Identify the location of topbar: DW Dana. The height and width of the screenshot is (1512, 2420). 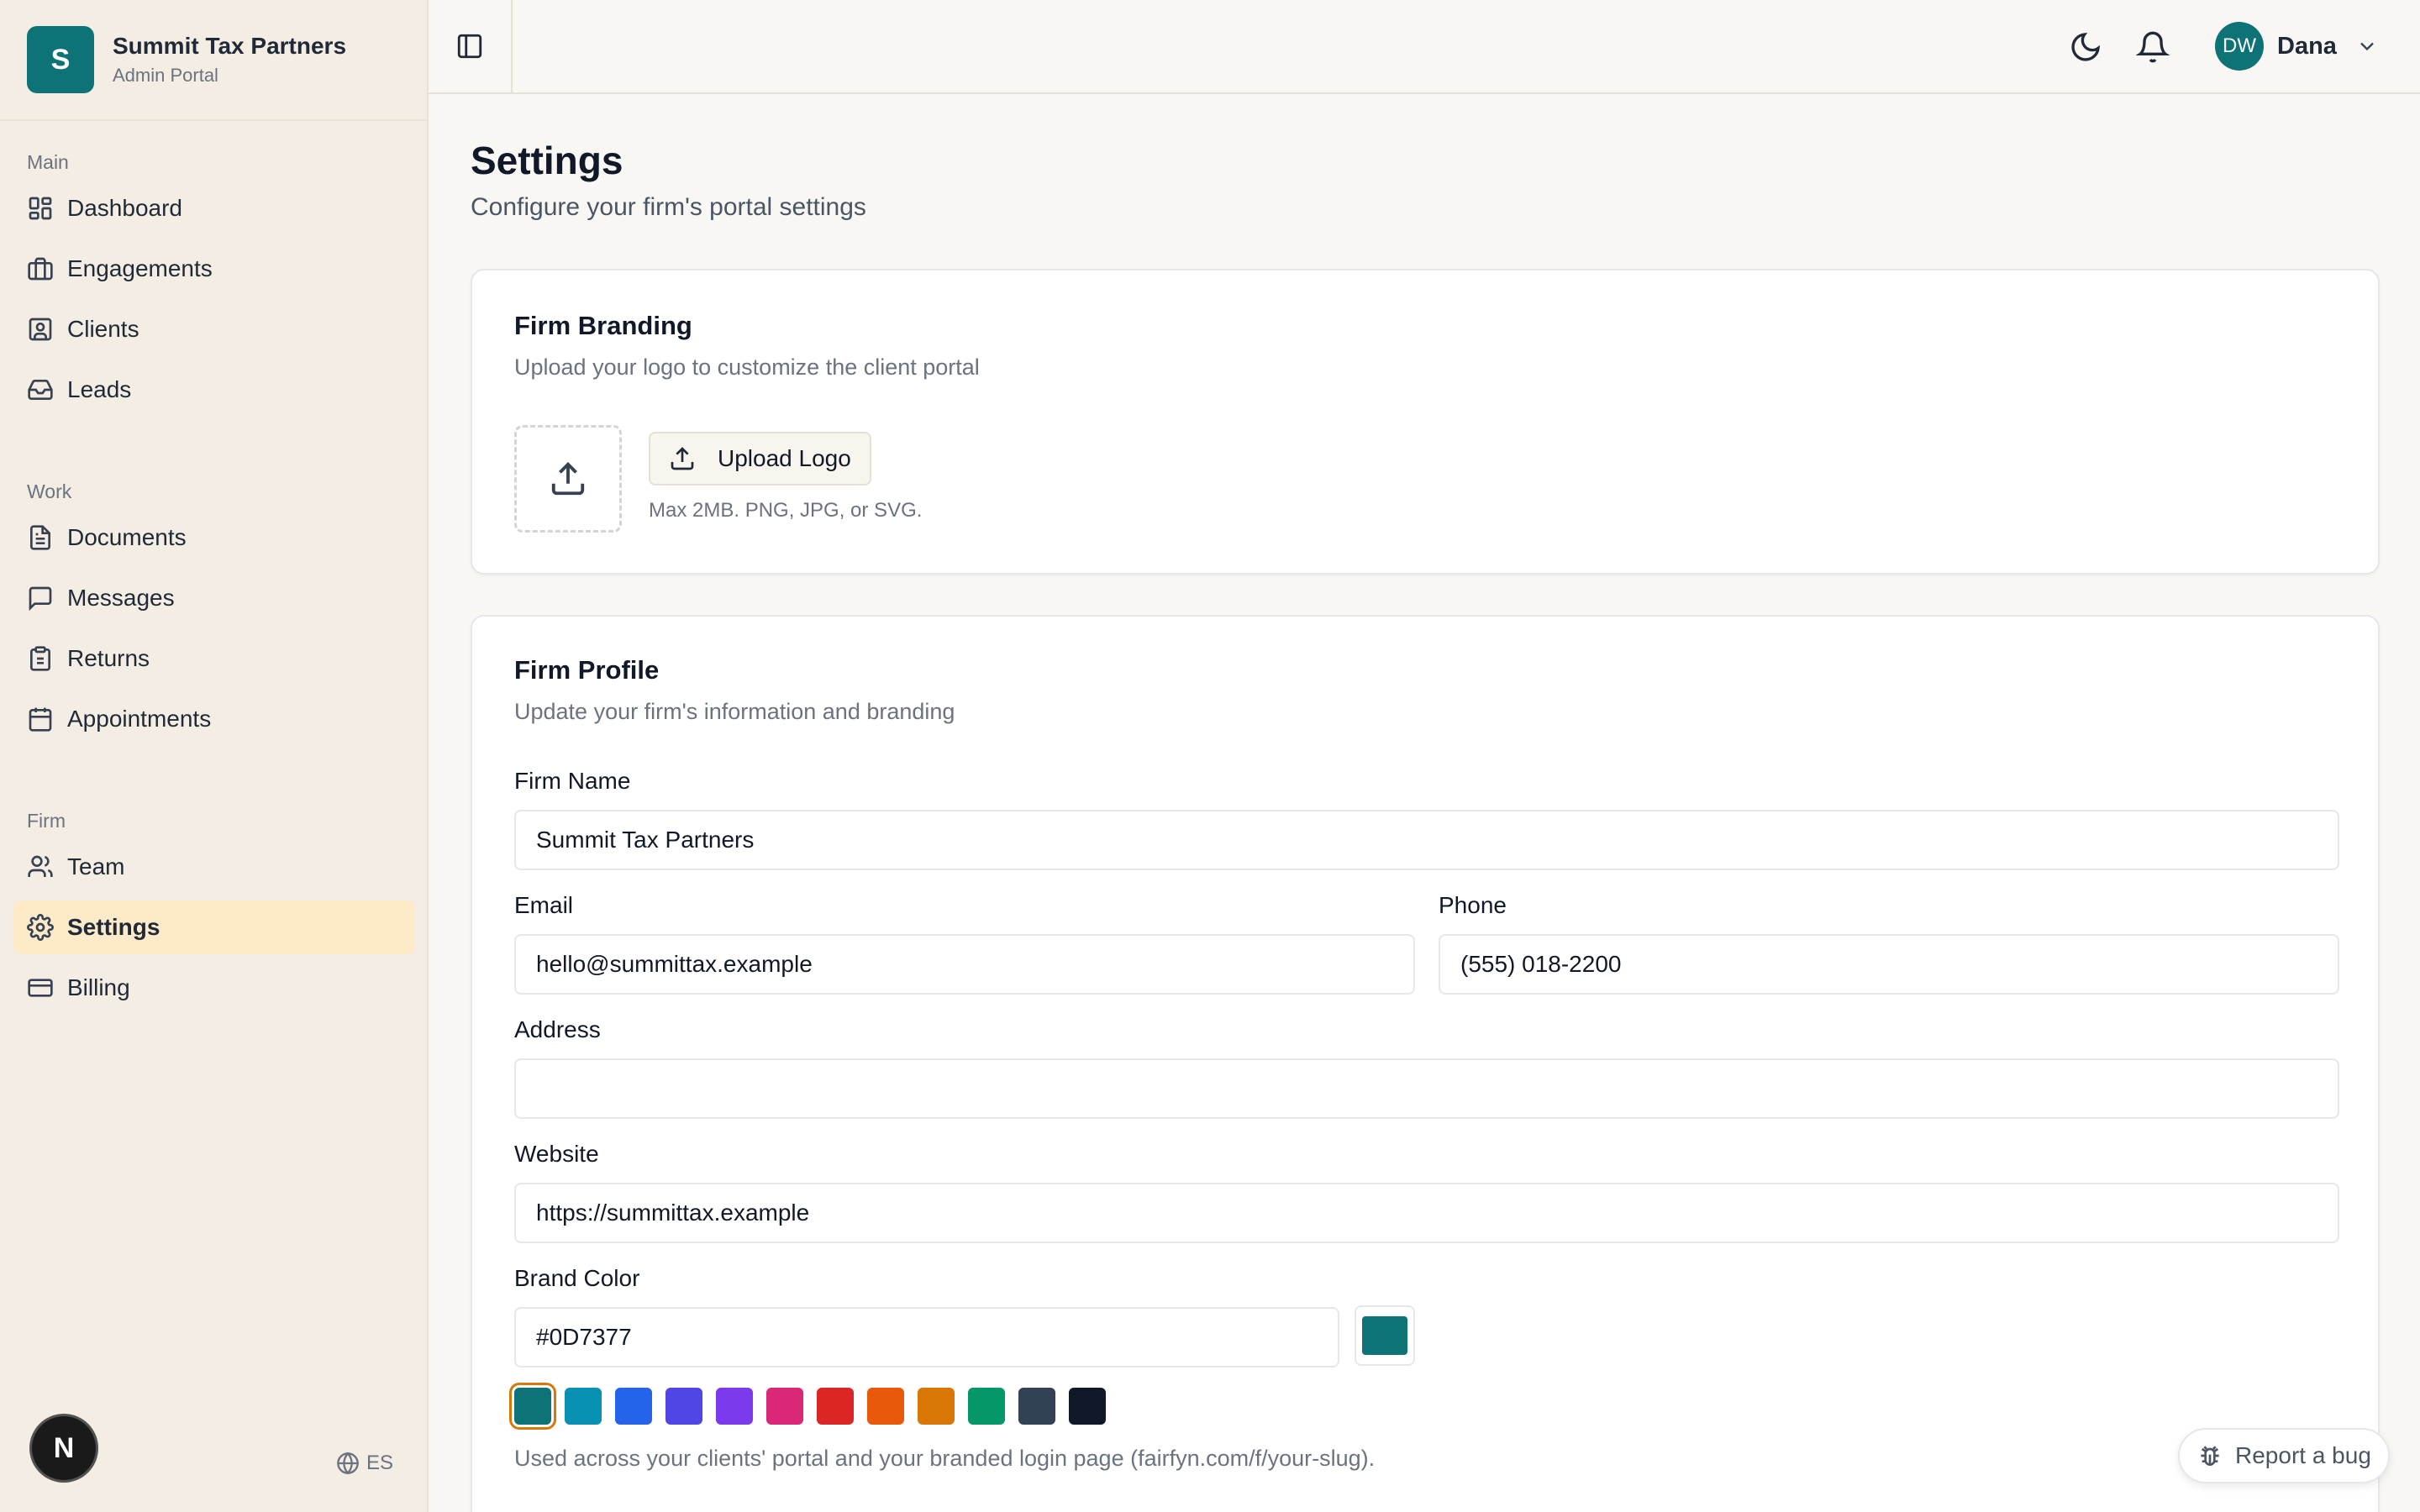
(1424, 47).